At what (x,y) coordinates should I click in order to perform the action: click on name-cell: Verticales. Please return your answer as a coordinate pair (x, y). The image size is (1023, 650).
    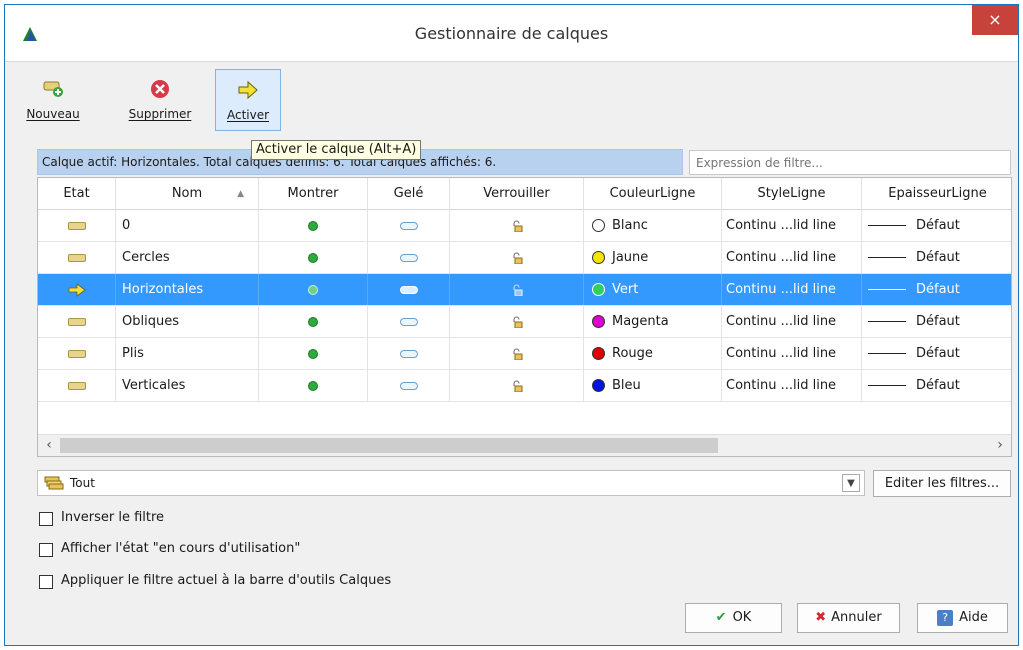
    Looking at the image, I should click on (187, 385).